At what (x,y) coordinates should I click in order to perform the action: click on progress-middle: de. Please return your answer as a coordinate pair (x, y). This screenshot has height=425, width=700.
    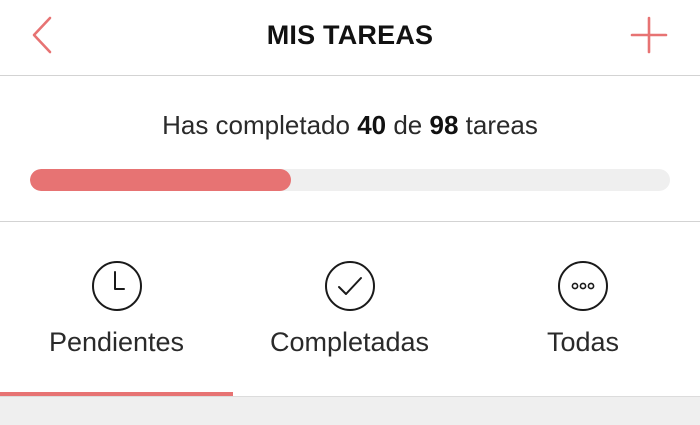
    Looking at the image, I should click on (408, 125).